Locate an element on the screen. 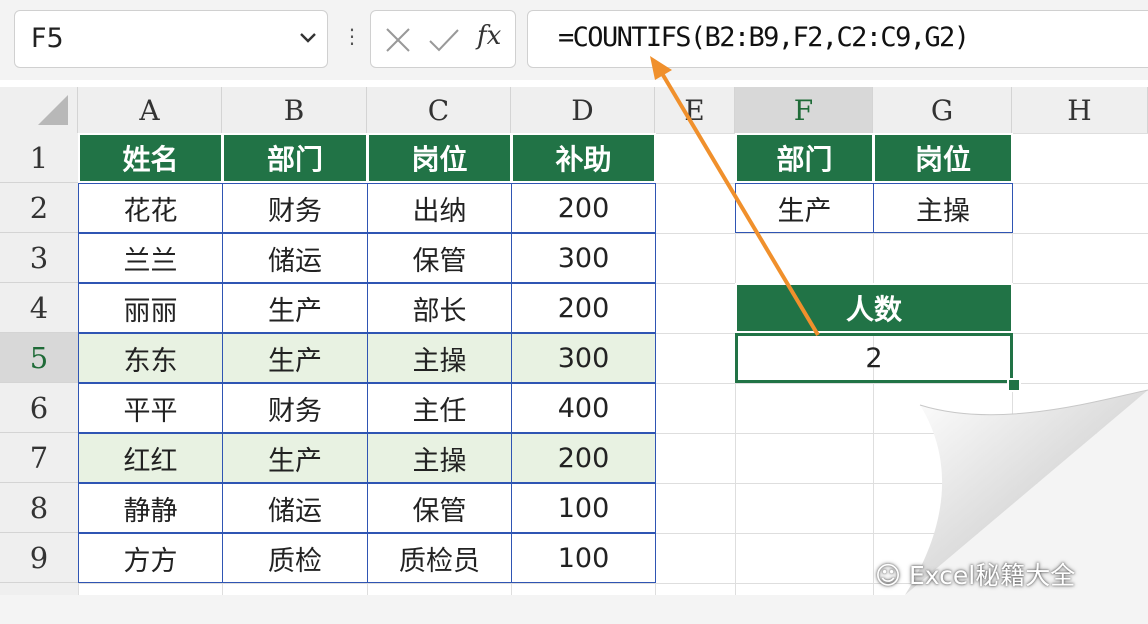  watermark: ☺ Excel秘籍大全 is located at coordinates (975, 574).